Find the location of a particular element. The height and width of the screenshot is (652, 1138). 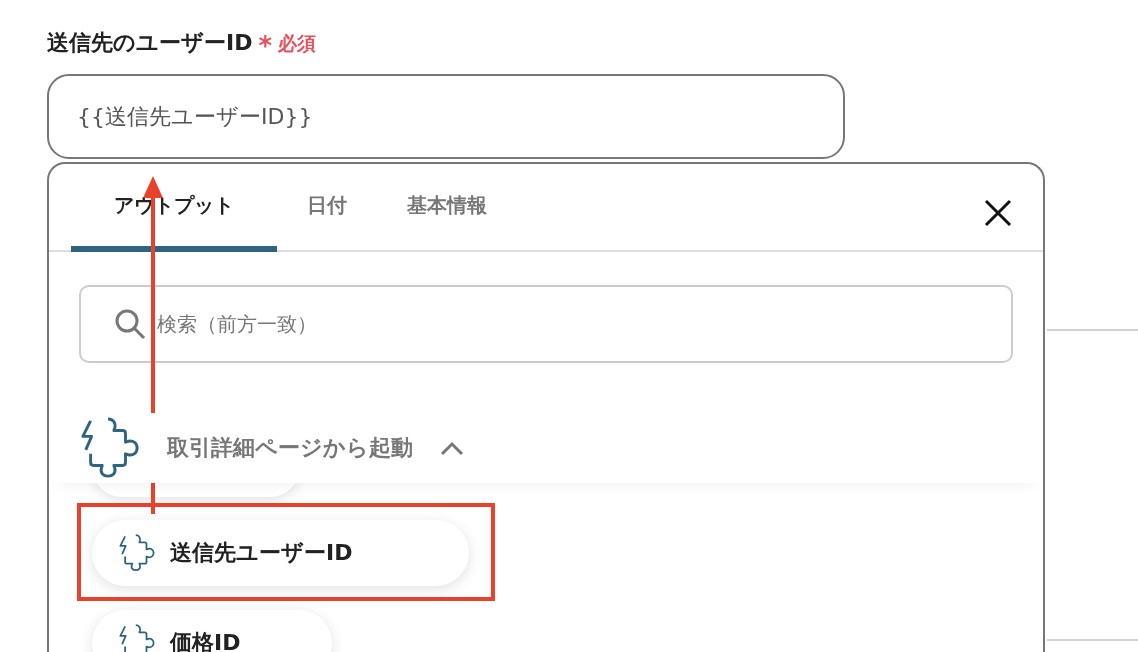

group-title: 取引詳細ページから起動 is located at coordinates (290, 448).